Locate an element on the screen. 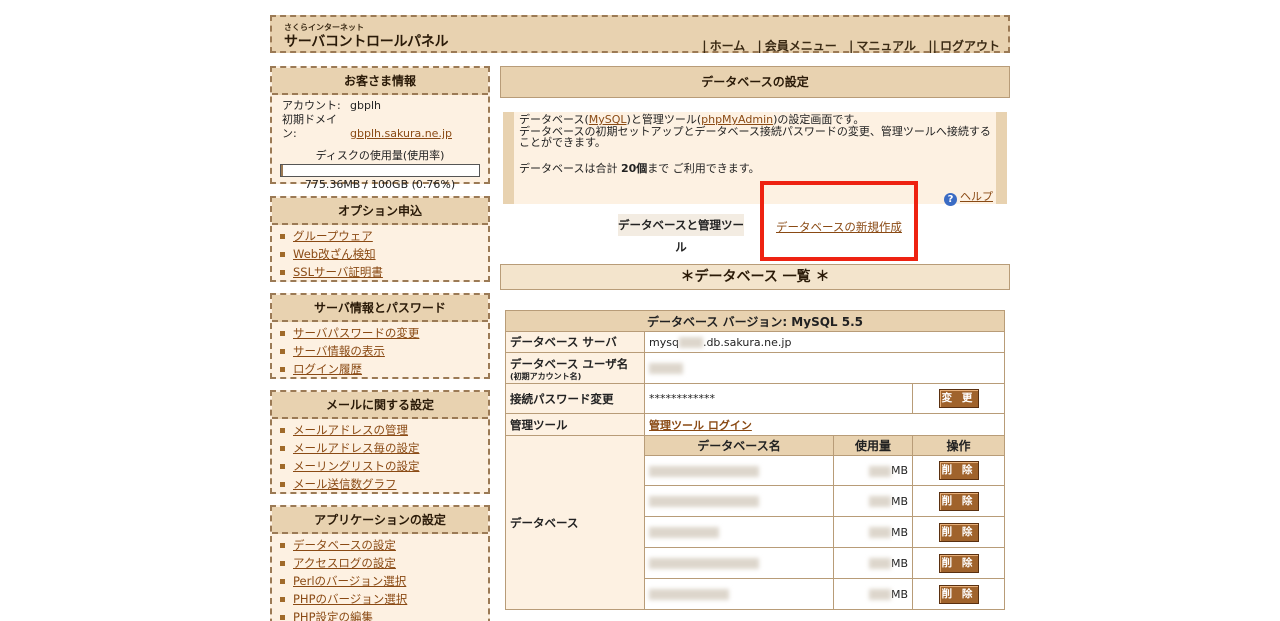 This screenshot has height=621, width=1280. help-icon: ? is located at coordinates (950, 199).